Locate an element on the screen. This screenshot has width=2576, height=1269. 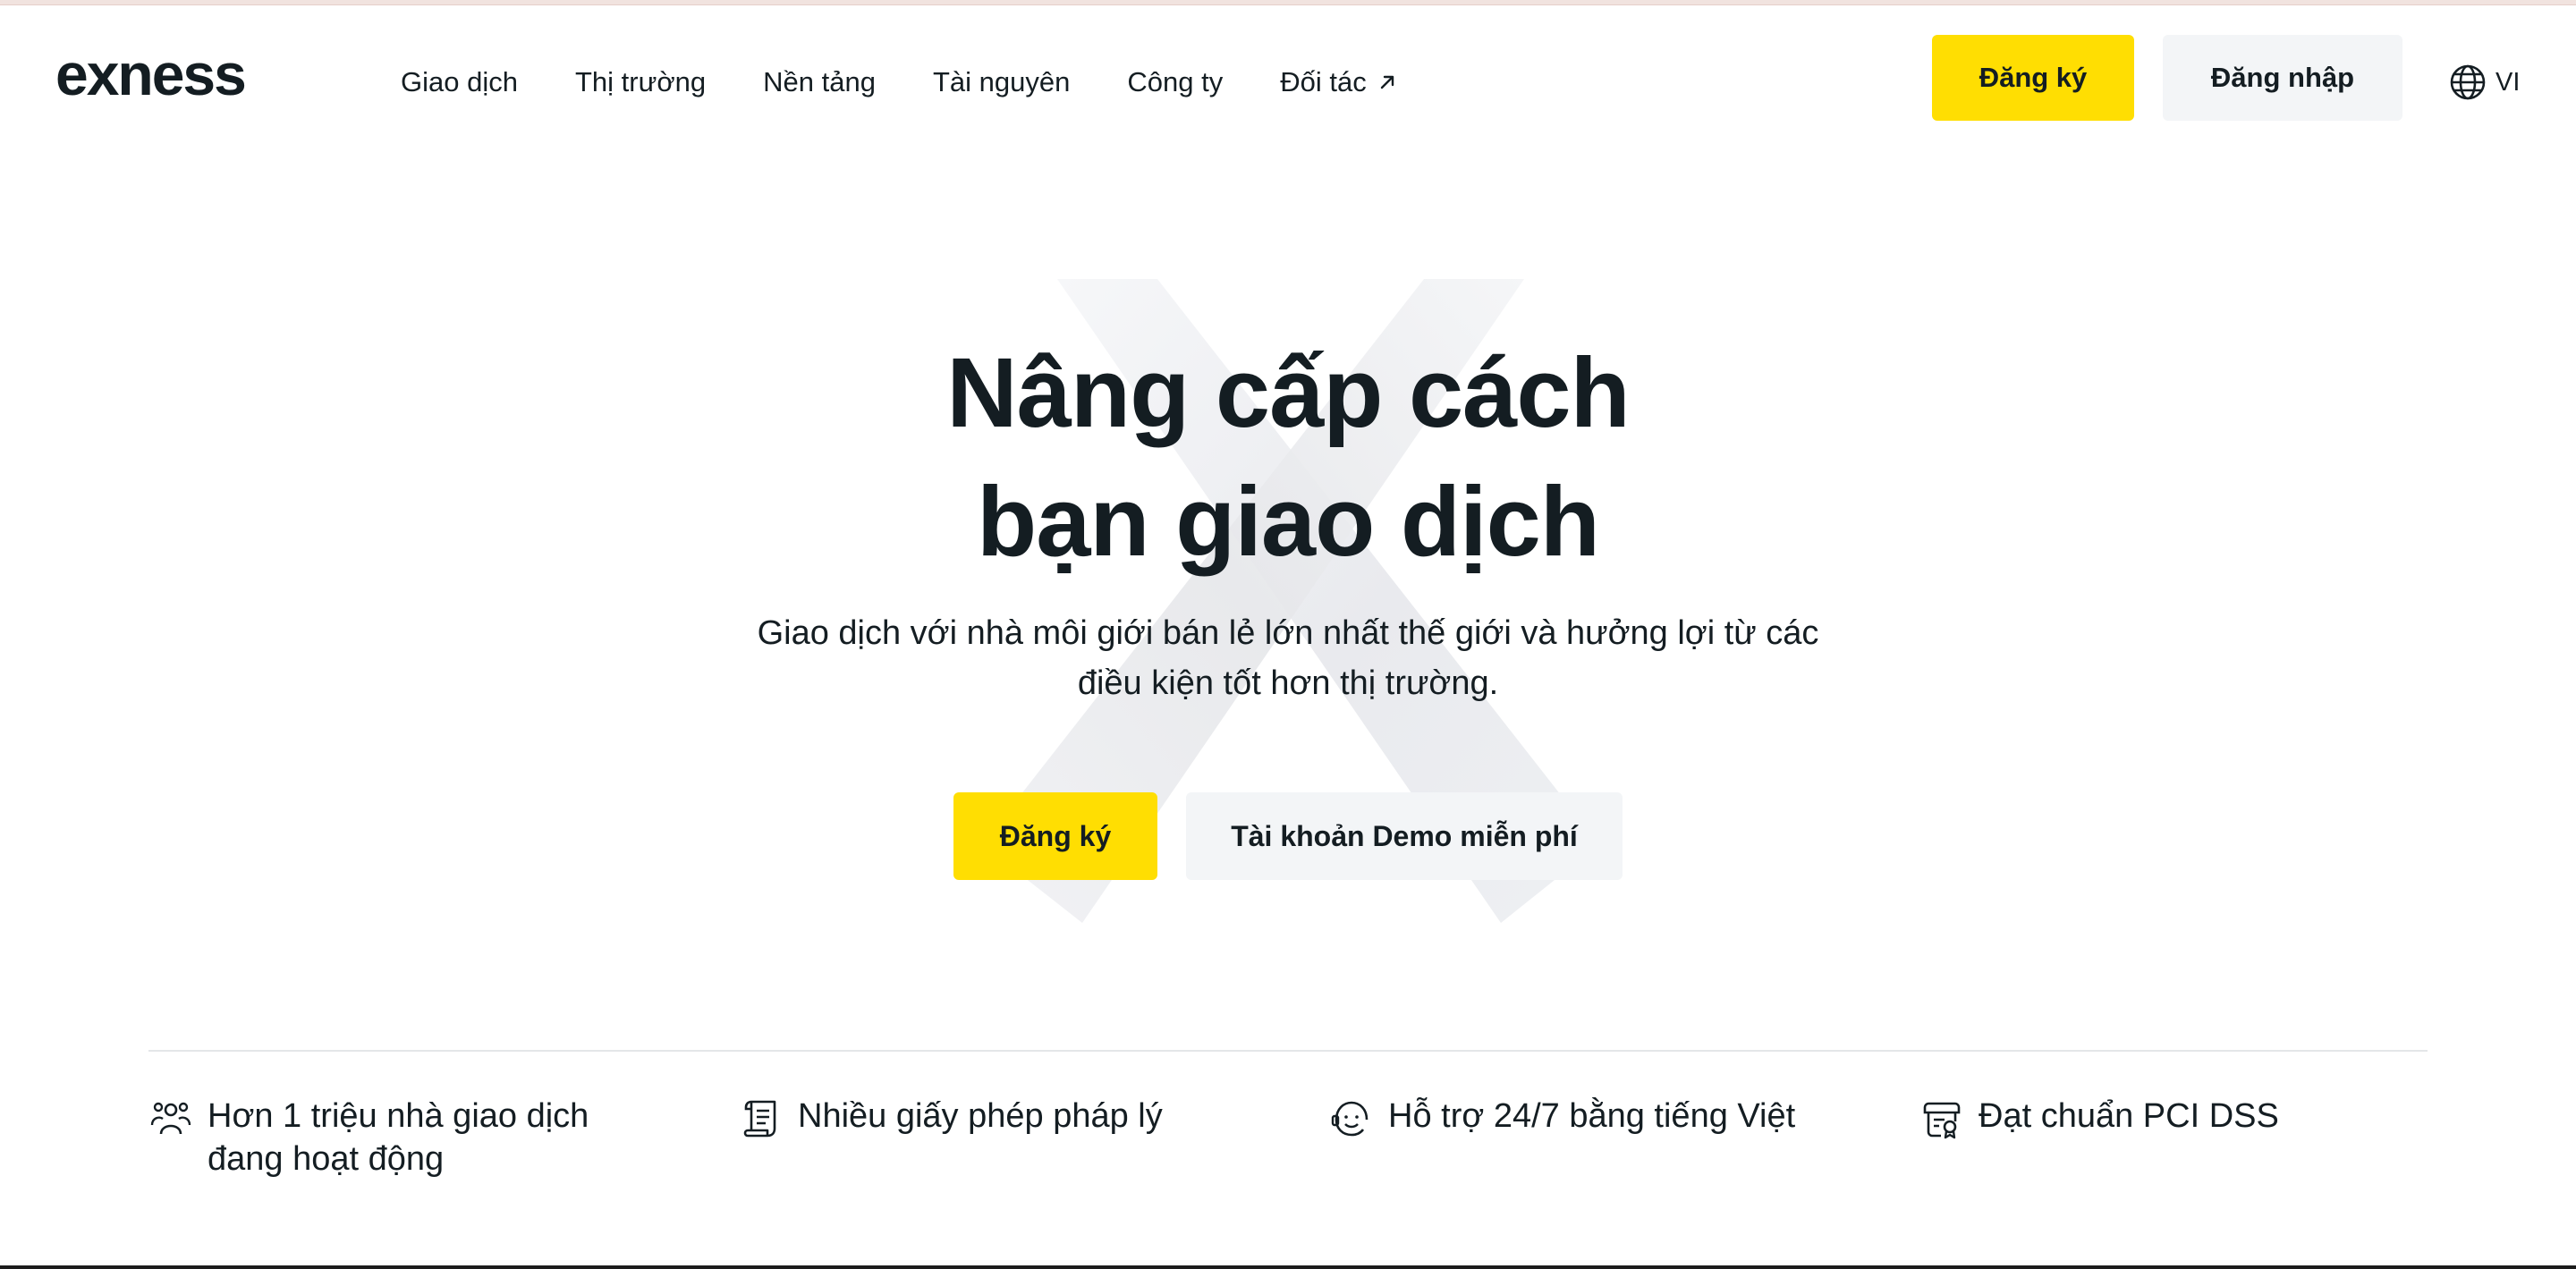
nav-label: Công ty is located at coordinates (1175, 81).